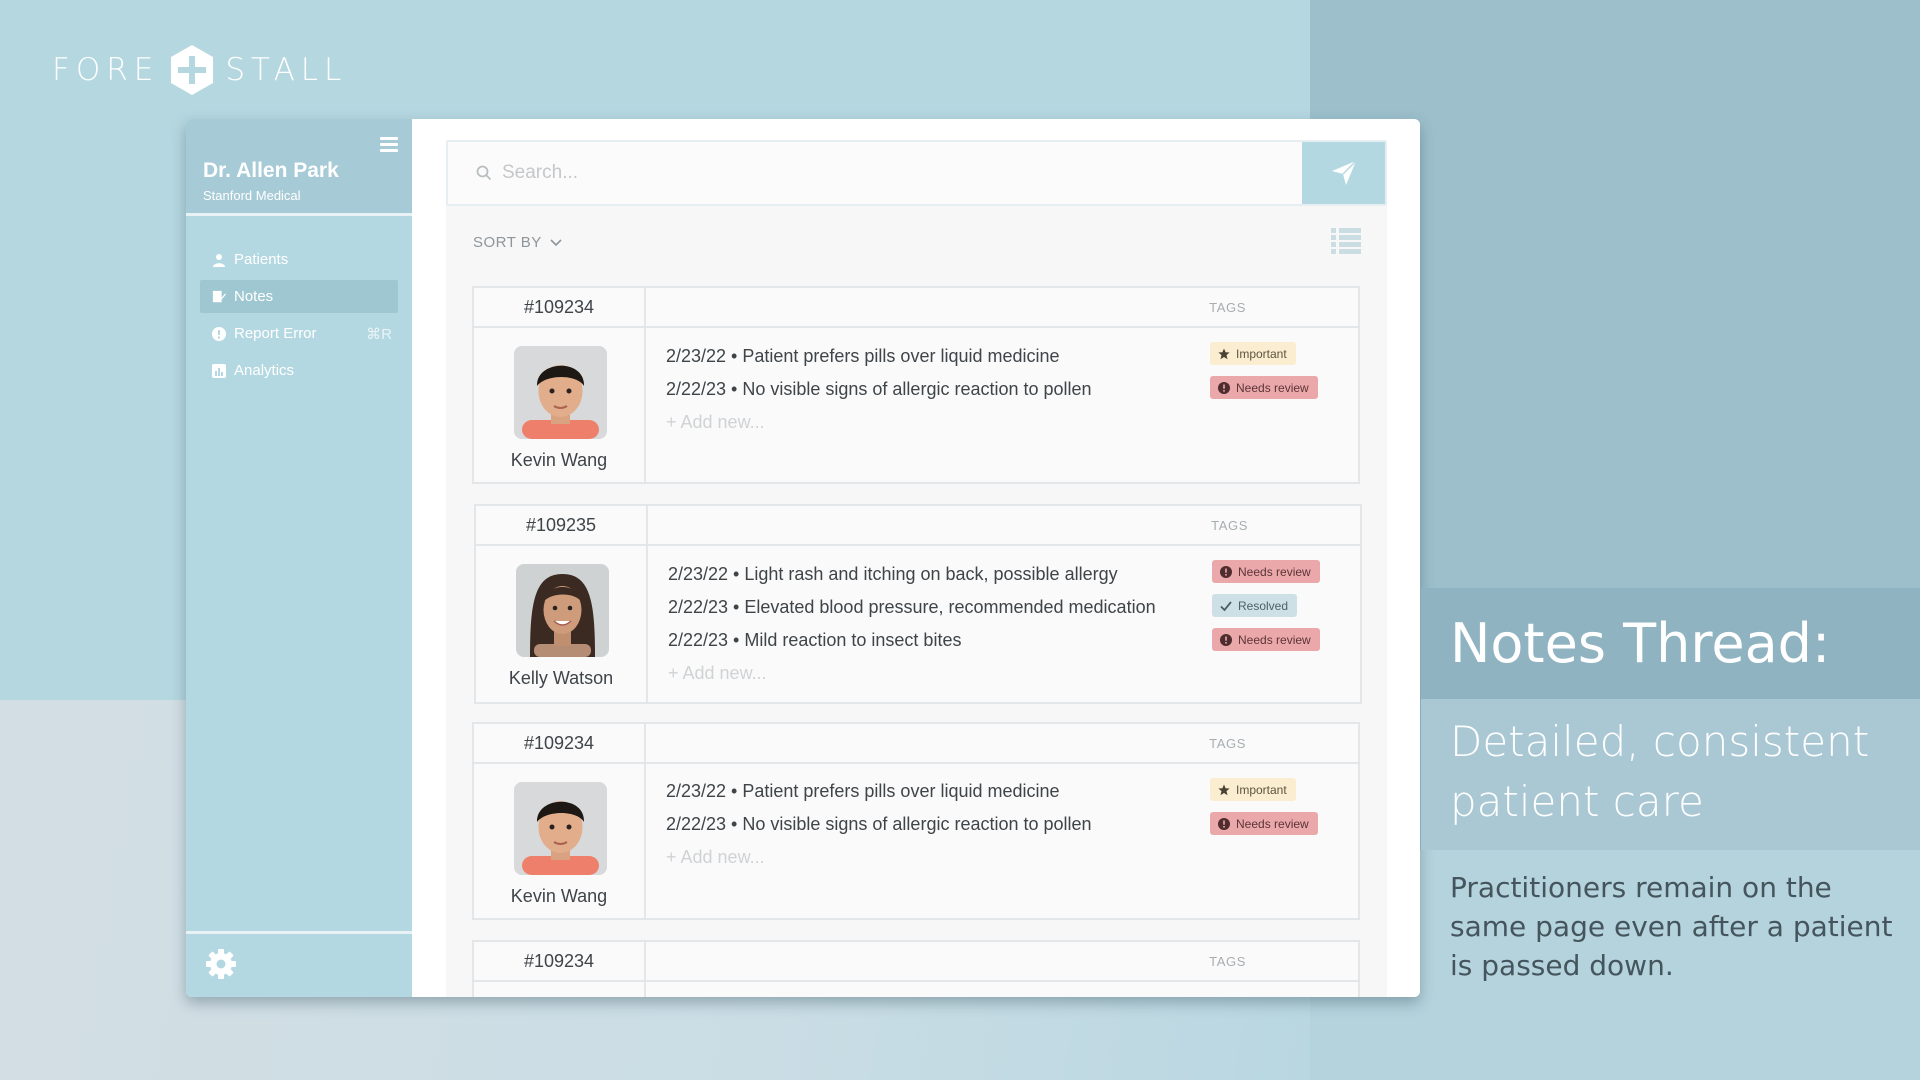 This screenshot has height=1080, width=1920. I want to click on sidebar-nav: Patients Notes Report Error ⌘R Analytics, so click(299, 315).